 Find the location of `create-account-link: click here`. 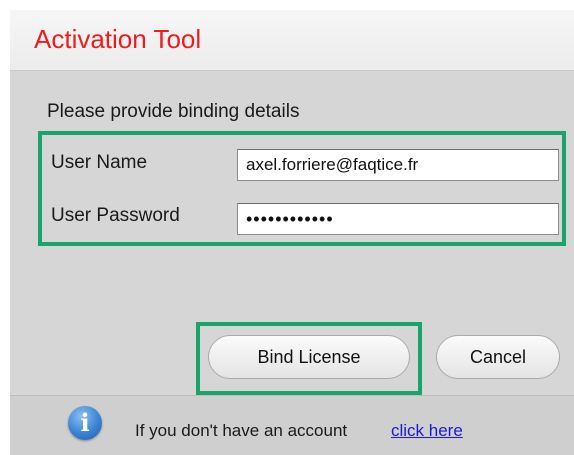

create-account-link: click here is located at coordinates (427, 431).